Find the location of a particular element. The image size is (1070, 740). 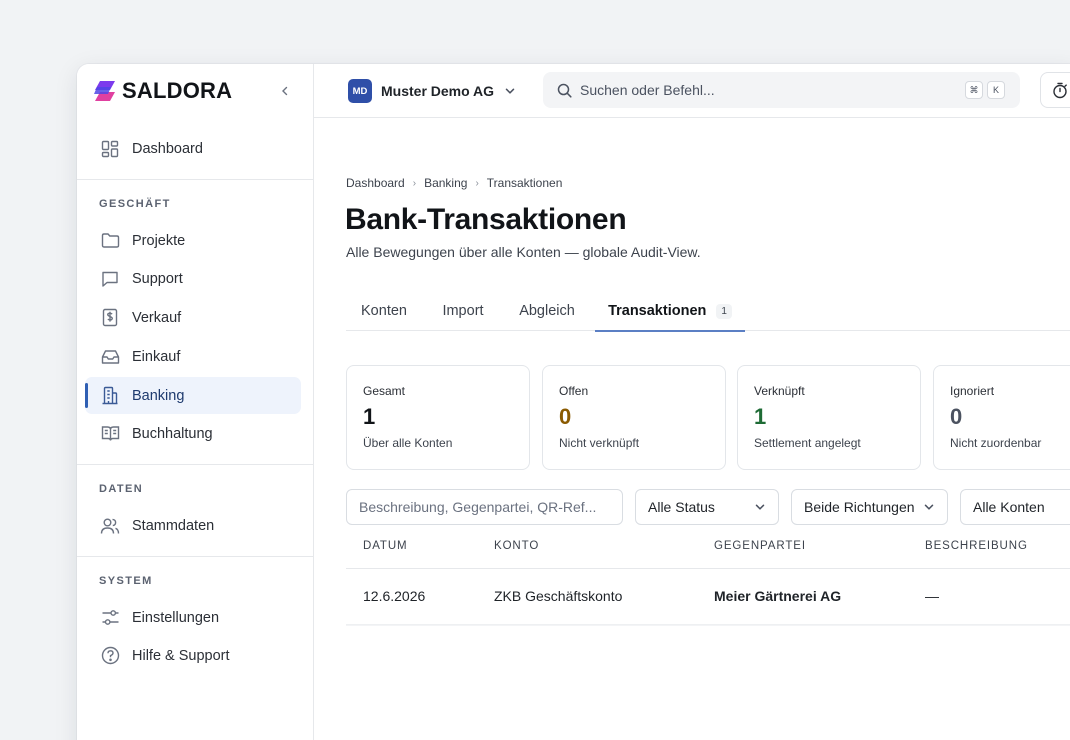

status-select: Alle Status is located at coordinates (707, 507).